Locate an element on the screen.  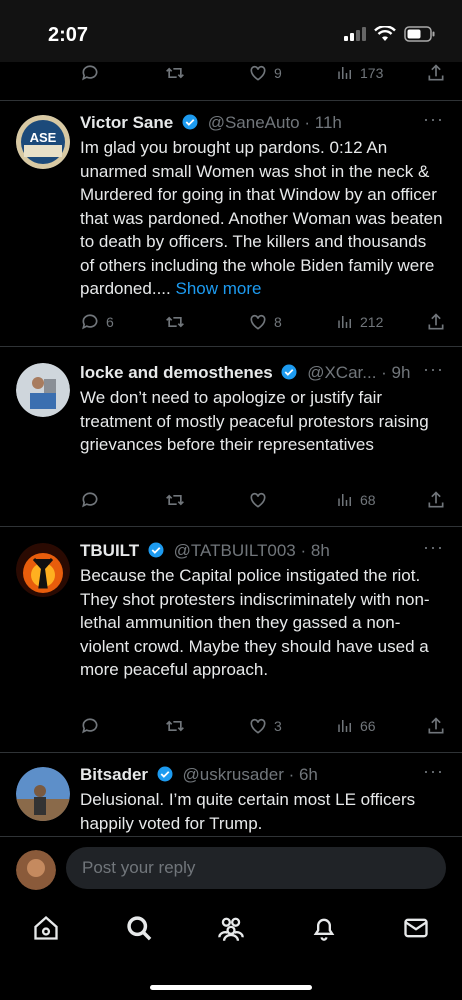
views-button: 68 is located at coordinates (356, 500).